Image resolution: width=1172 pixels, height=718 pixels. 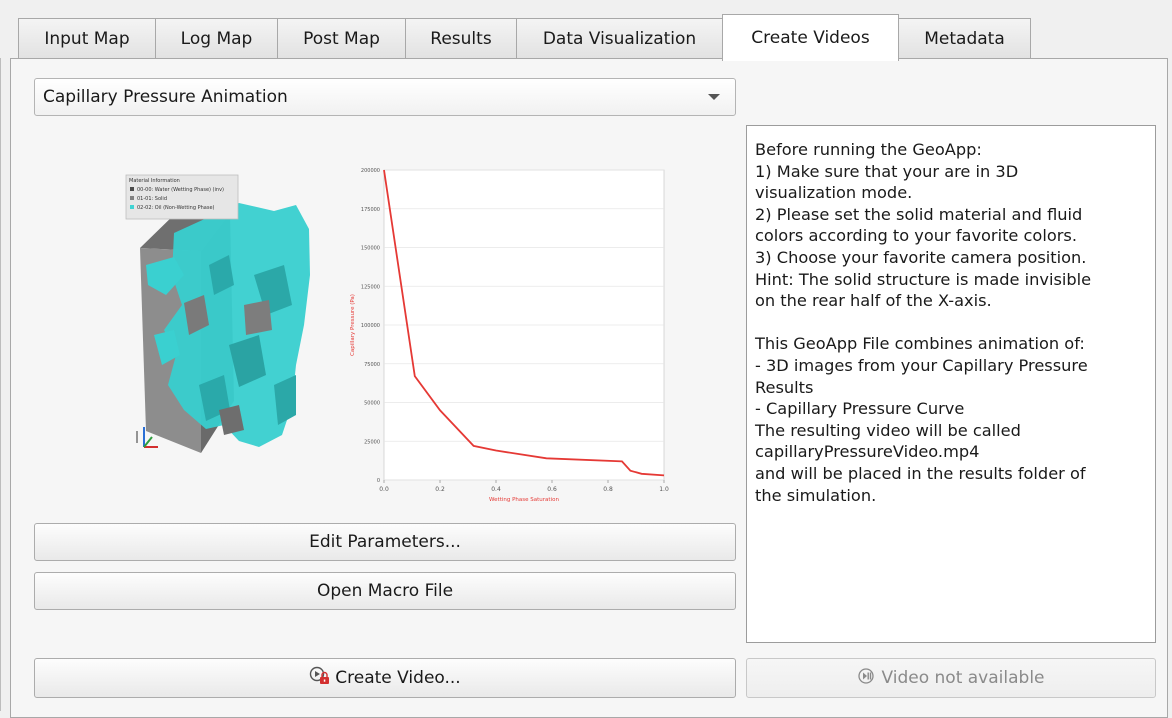 I want to click on chart-y-tick-label: 150000, so click(x=370, y=249).